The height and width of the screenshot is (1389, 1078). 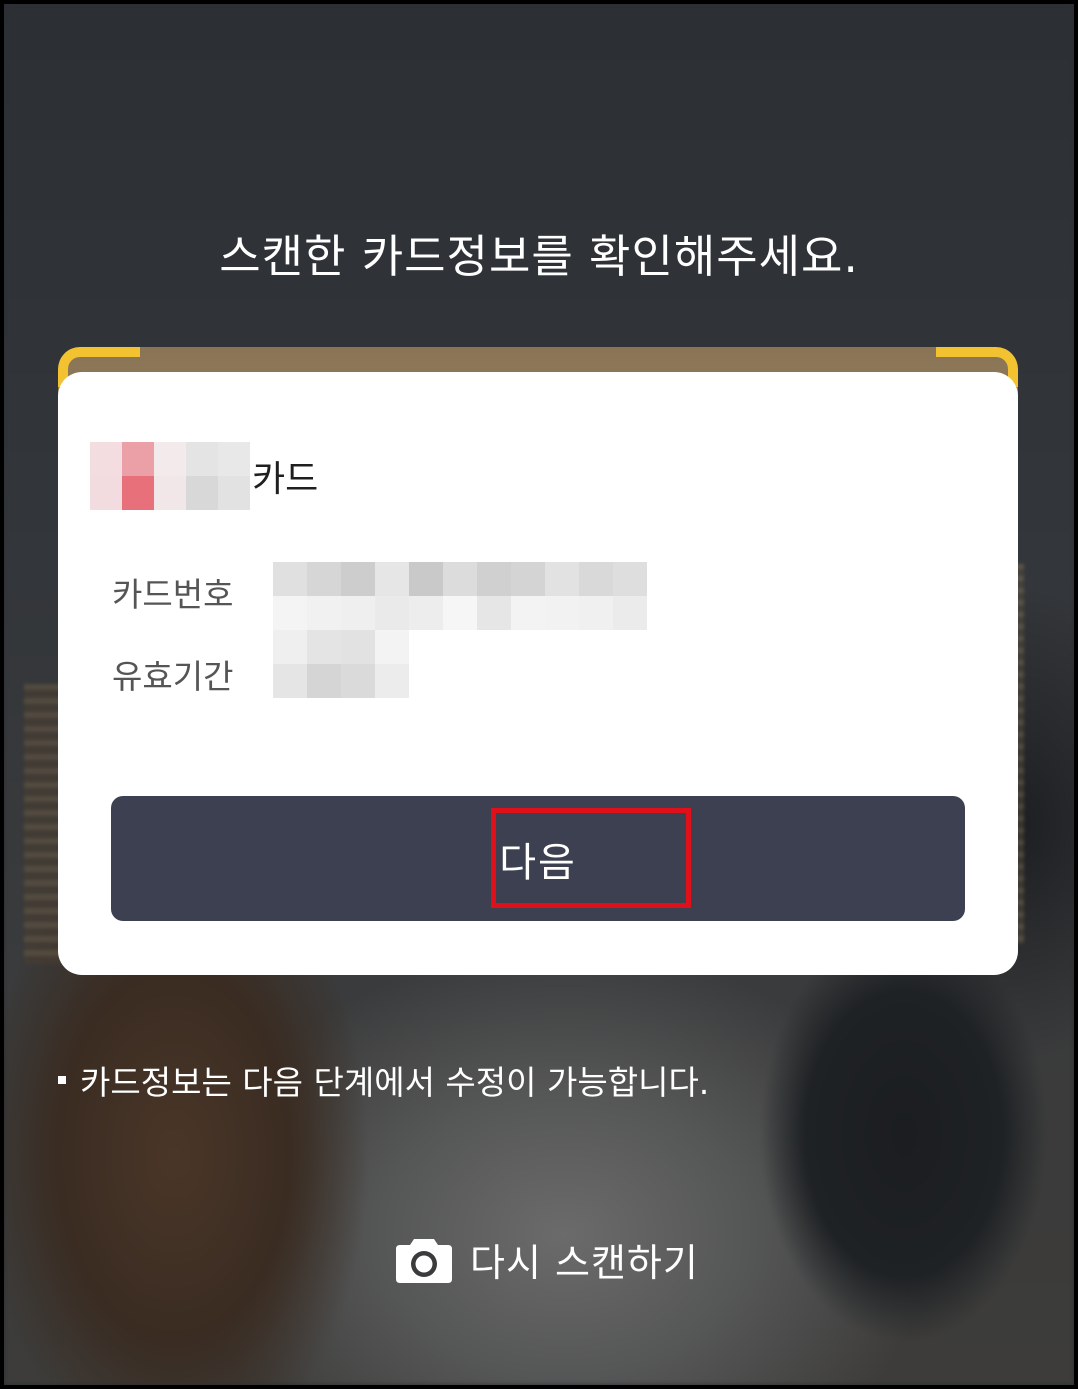 I want to click on rescan-button: 다시 스캔하기, so click(x=546, y=1259).